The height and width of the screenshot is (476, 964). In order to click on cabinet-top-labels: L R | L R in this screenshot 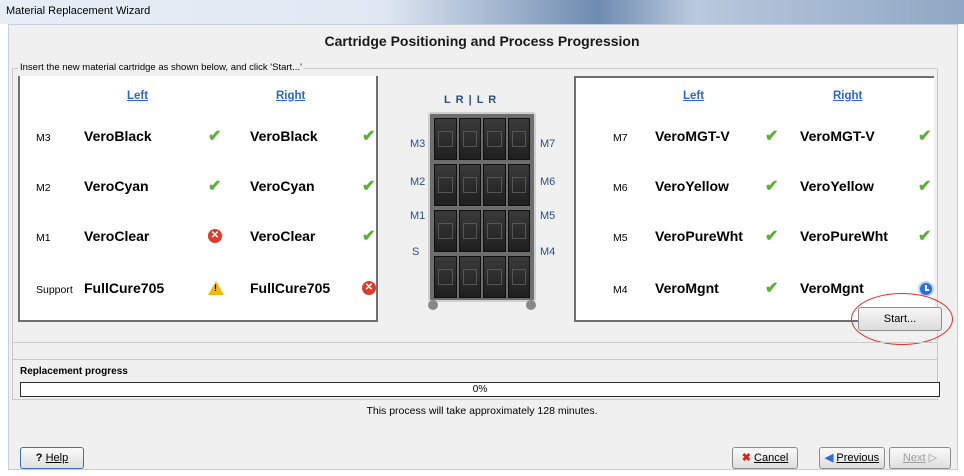, I will do `click(471, 100)`.